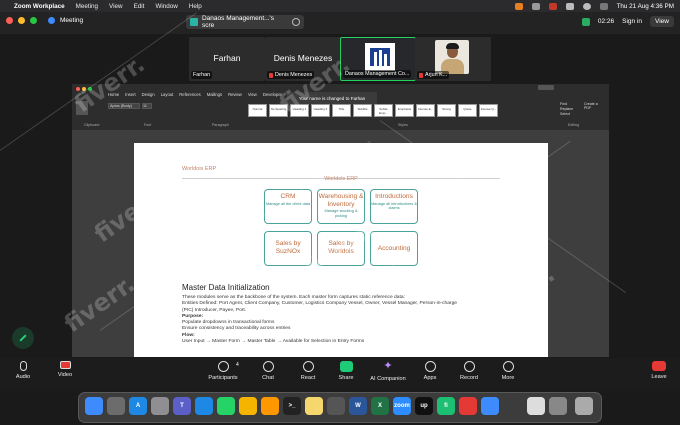  What do you see at coordinates (204, 406) in the screenshot?
I see `dock-safari` at bounding box center [204, 406].